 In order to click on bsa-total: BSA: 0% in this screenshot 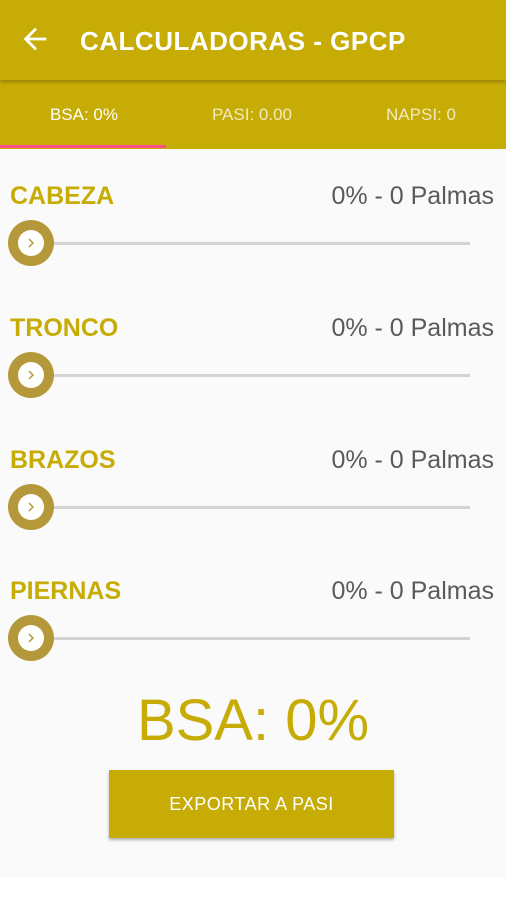, I will do `click(253, 720)`.